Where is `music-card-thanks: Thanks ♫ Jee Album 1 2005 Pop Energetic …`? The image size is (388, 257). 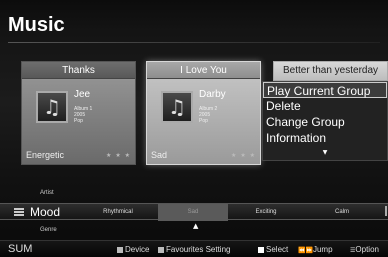
music-card-thanks: Thanks ♫ Jee Album 1 2005 Pop Energetic … is located at coordinates (78, 113).